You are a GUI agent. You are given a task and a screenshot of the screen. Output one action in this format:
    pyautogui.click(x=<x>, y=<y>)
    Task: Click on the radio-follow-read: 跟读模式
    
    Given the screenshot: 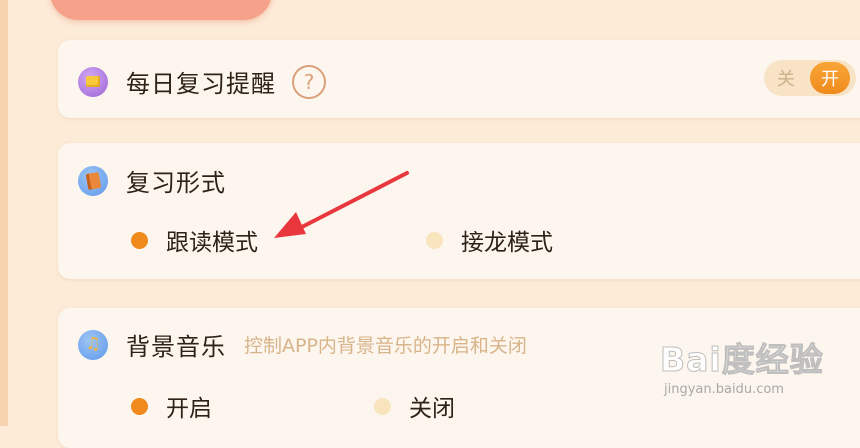 What is the action you would take?
    pyautogui.click(x=194, y=240)
    